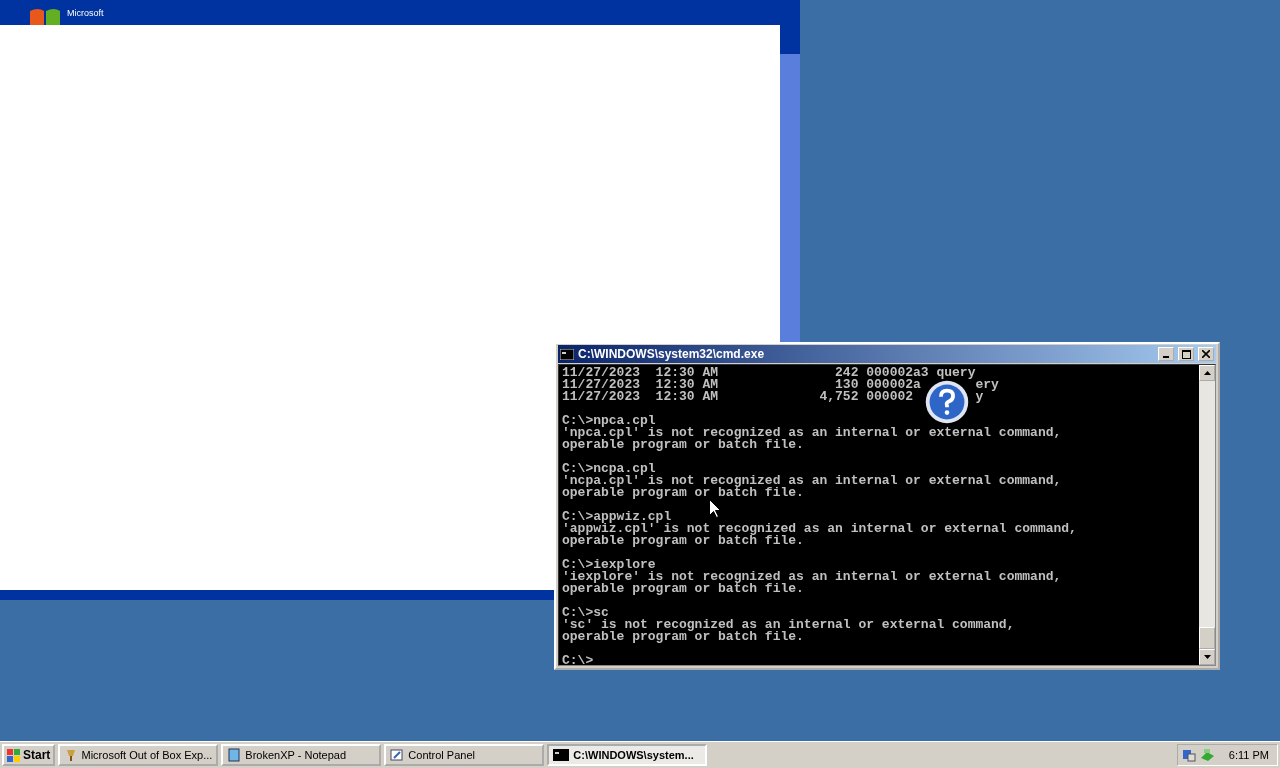 The width and height of the screenshot is (1280, 768). Describe the element at coordinates (715, 508) in the screenshot. I see `mouse-pointer-icon` at that location.